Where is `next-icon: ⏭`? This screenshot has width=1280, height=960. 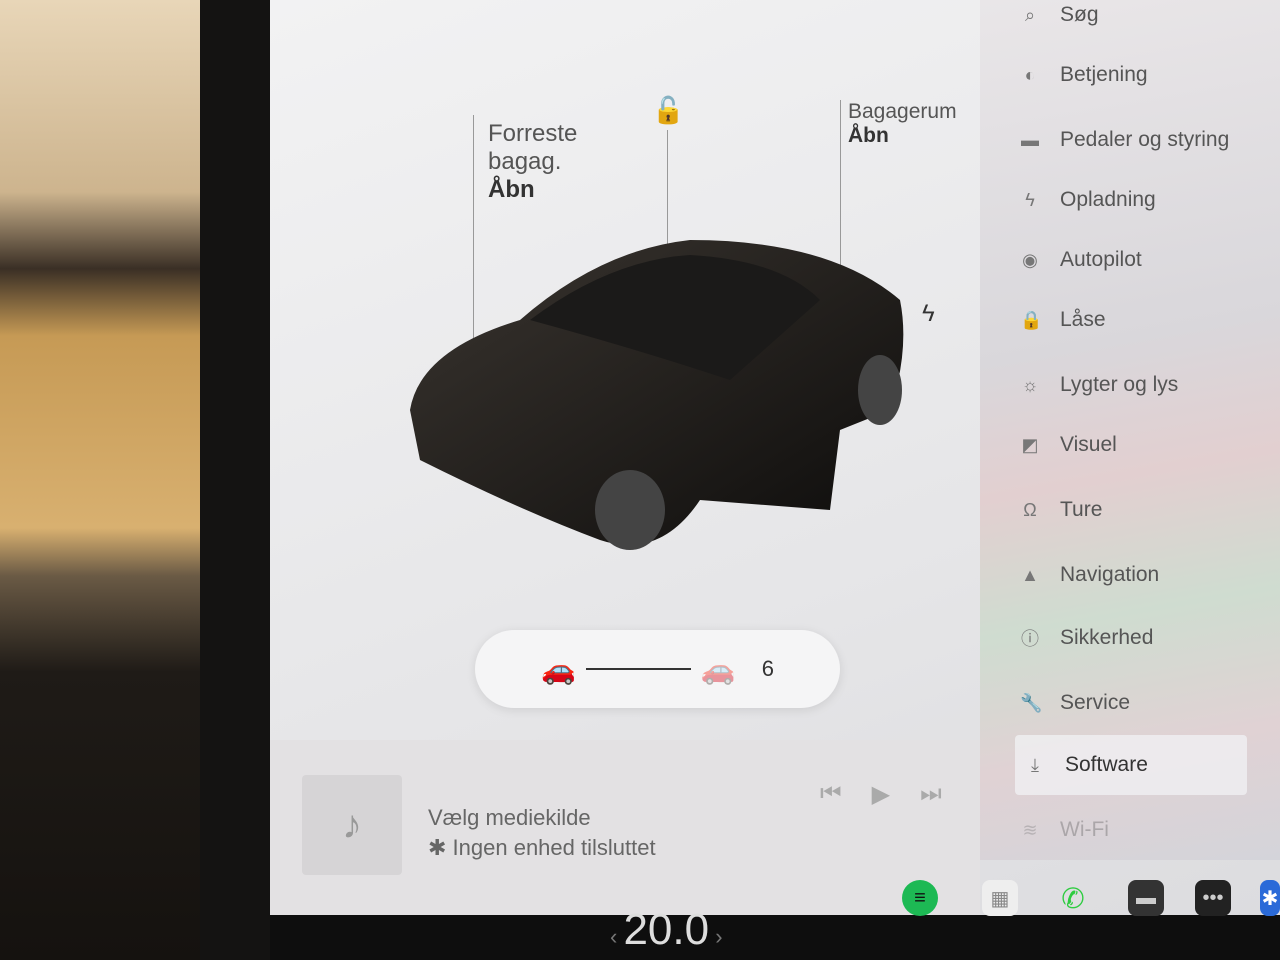 next-icon: ⏭ is located at coordinates (931, 794).